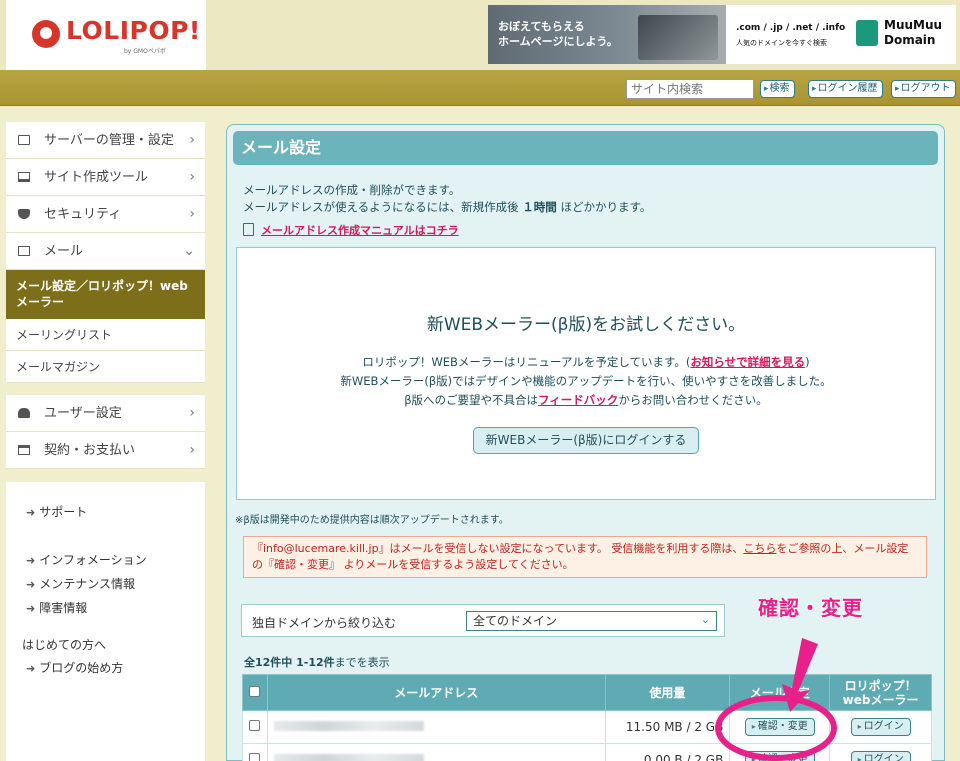  Describe the element at coordinates (480, 88) in the screenshot. I see `top-bar: 検索 ログイン履歴 ログアウト` at that location.